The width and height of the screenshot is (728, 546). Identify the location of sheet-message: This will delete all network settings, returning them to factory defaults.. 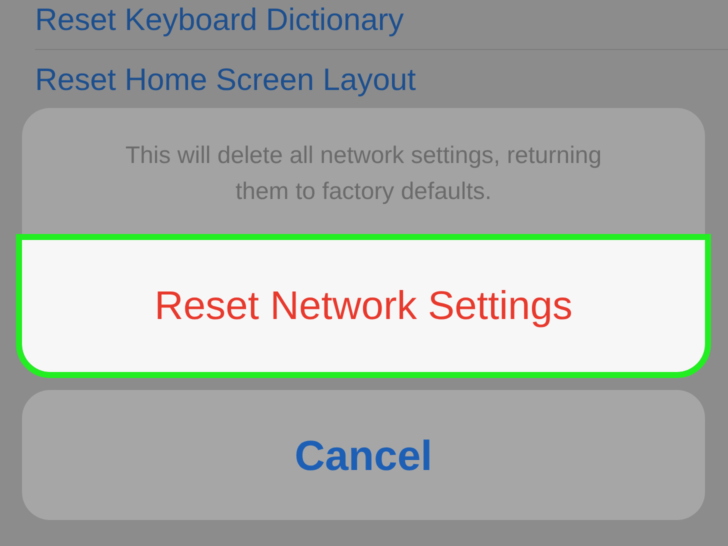
(363, 174).